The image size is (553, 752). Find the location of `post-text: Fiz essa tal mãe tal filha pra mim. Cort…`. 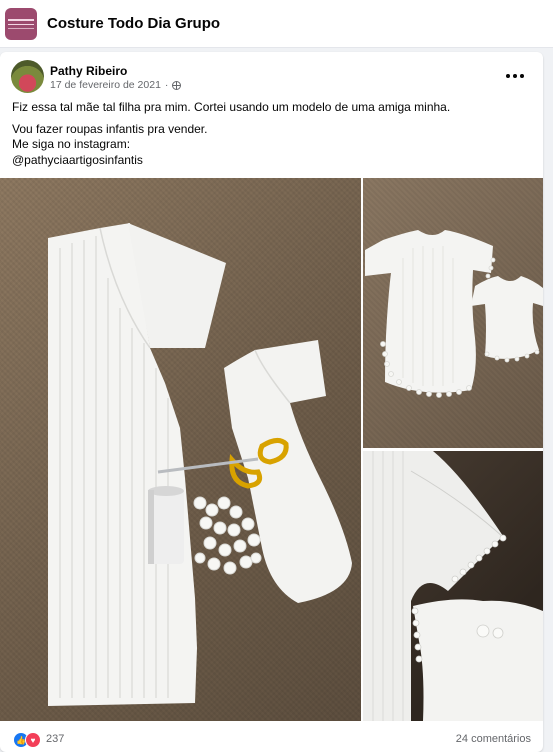

post-text: Fiz essa tal mãe tal filha pra mim. Cort… is located at coordinates (272, 134).